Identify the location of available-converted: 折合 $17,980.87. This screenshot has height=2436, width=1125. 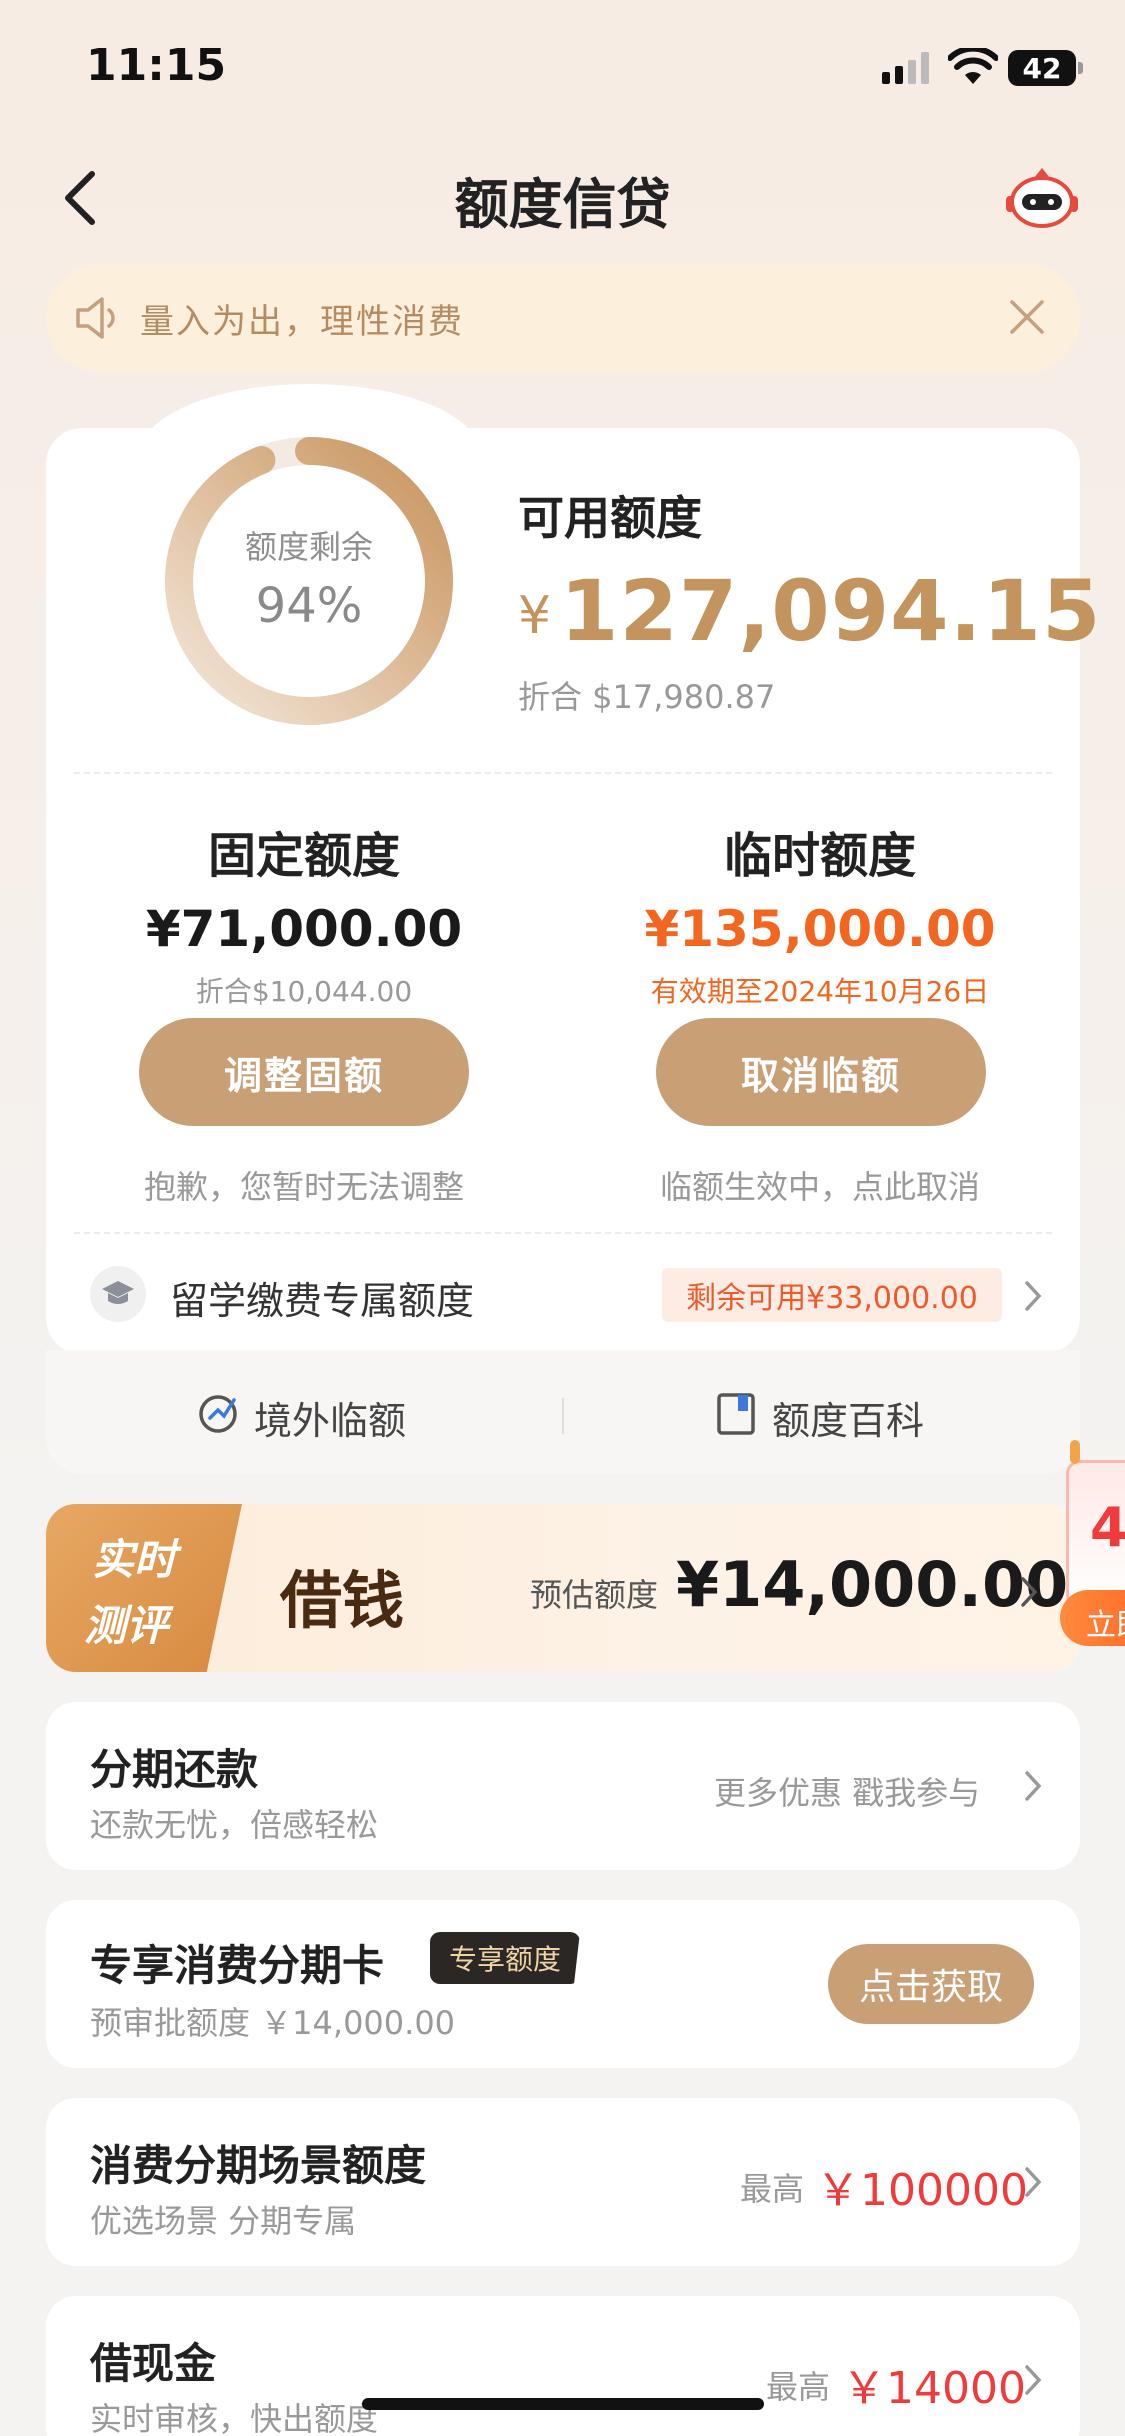
(647, 697).